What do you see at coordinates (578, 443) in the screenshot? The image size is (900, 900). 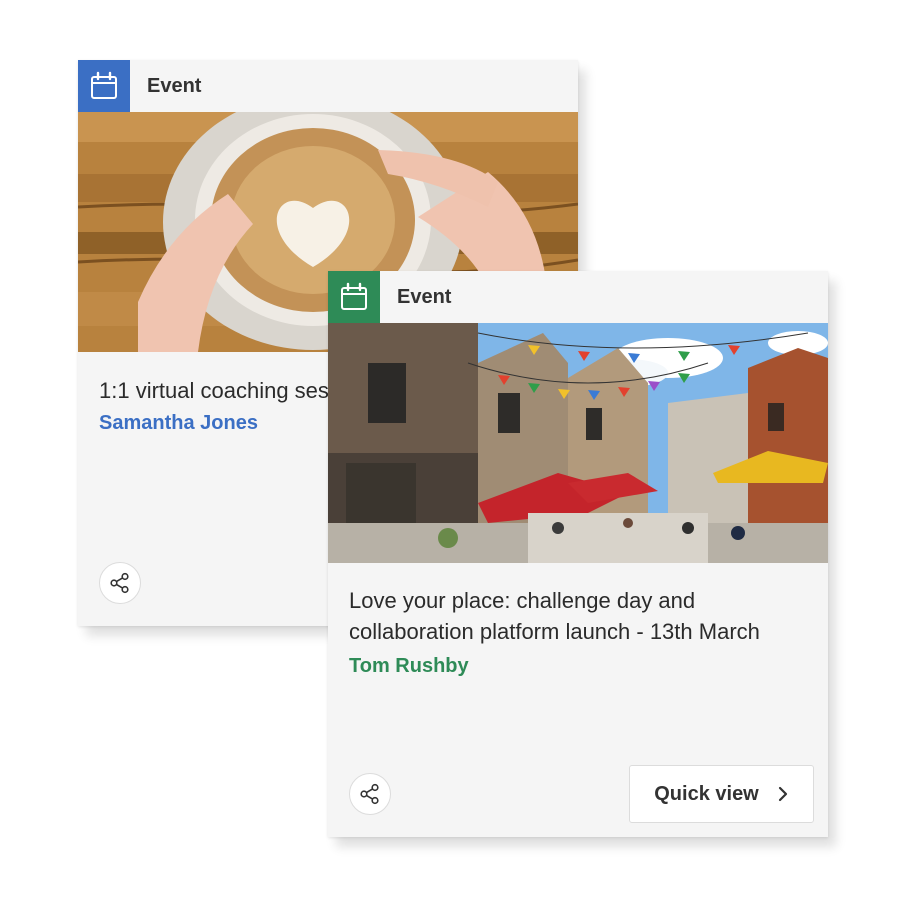 I see `street-bunting-photo: 23attendees` at bounding box center [578, 443].